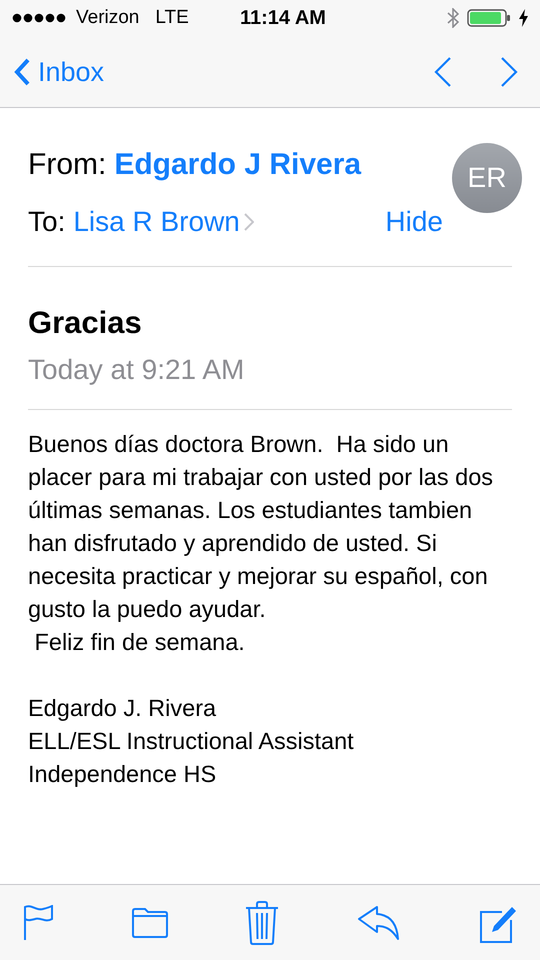 This screenshot has width=540, height=960. I want to click on charging-icon, so click(523, 18).